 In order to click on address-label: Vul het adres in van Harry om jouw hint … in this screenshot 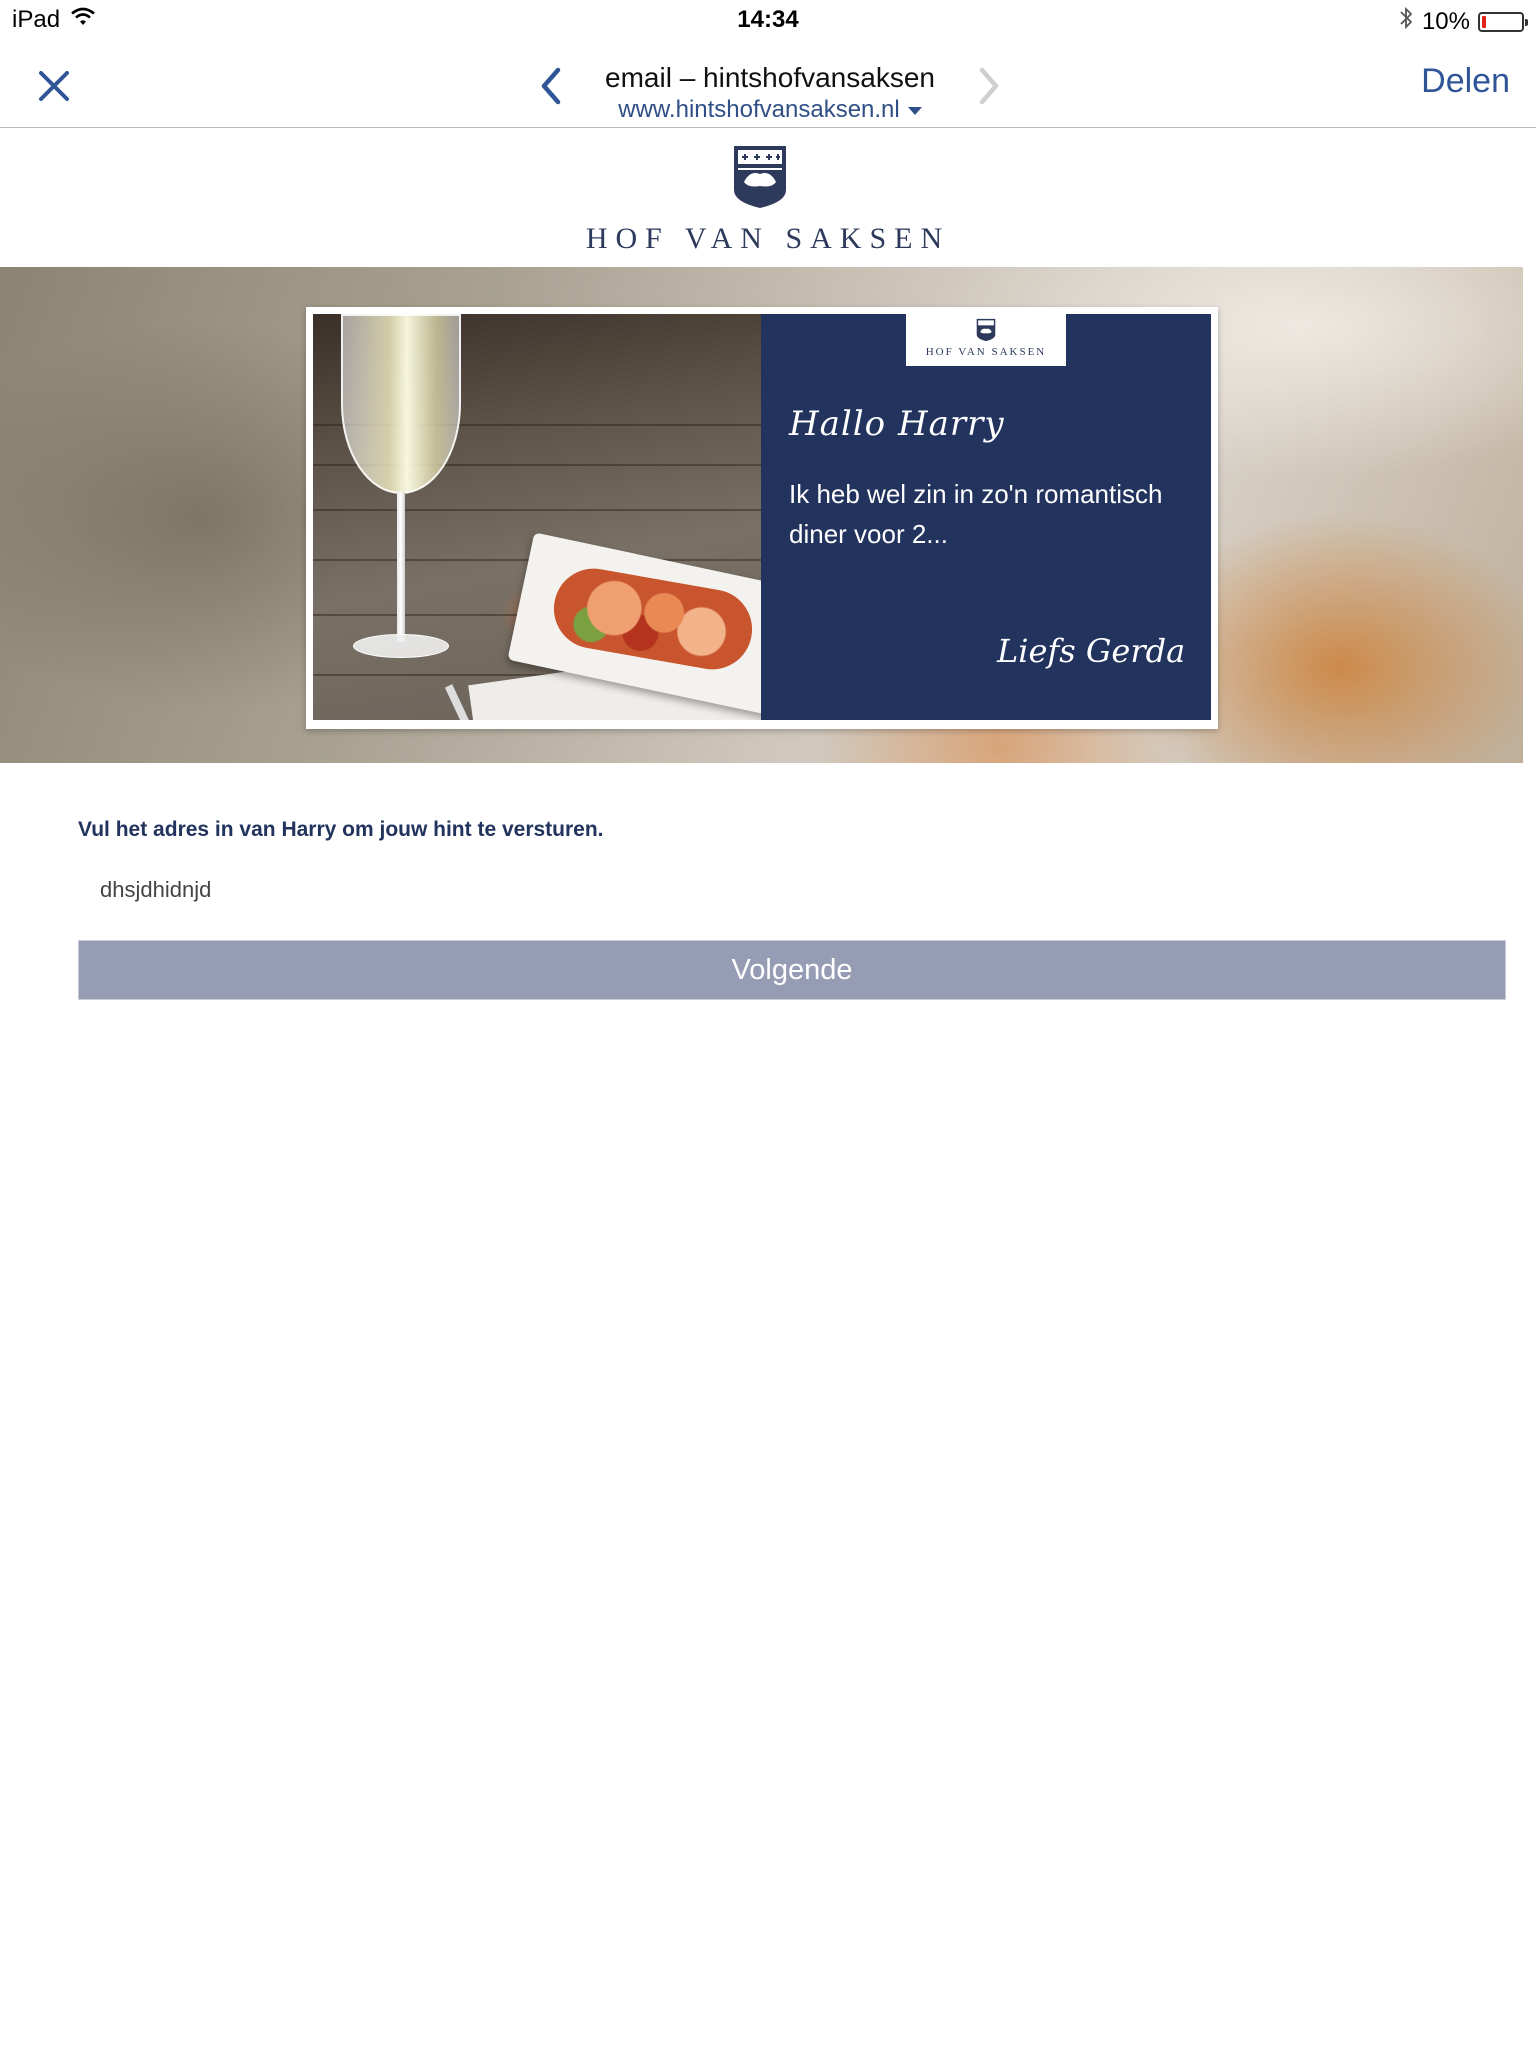, I will do `click(341, 829)`.